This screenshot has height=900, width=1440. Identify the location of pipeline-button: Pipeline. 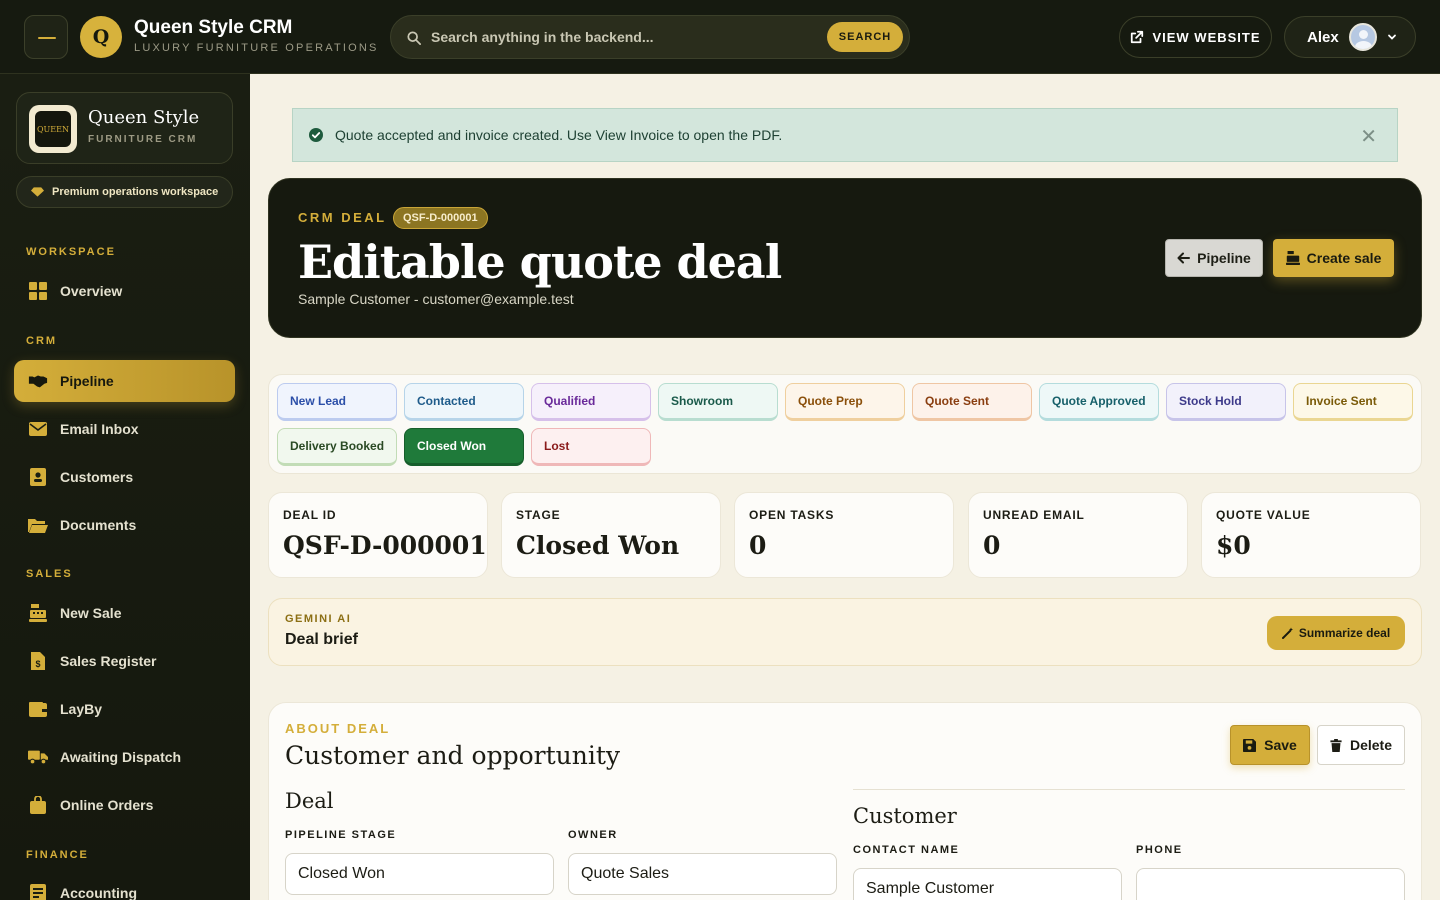
(1214, 258).